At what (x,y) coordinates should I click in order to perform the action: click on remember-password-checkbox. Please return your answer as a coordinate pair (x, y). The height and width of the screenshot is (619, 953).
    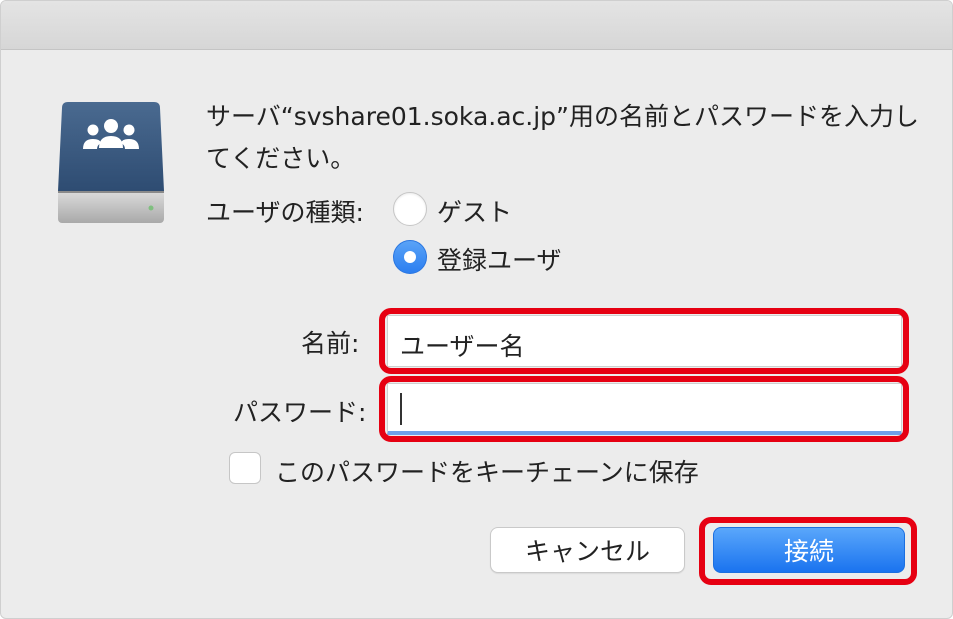
    Looking at the image, I should click on (245, 468).